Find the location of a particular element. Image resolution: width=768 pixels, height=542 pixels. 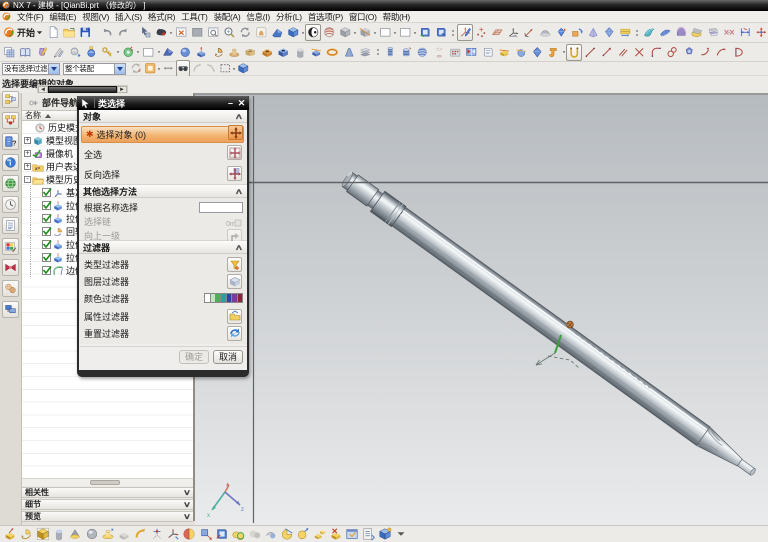

swept-button is located at coordinates (665, 32).